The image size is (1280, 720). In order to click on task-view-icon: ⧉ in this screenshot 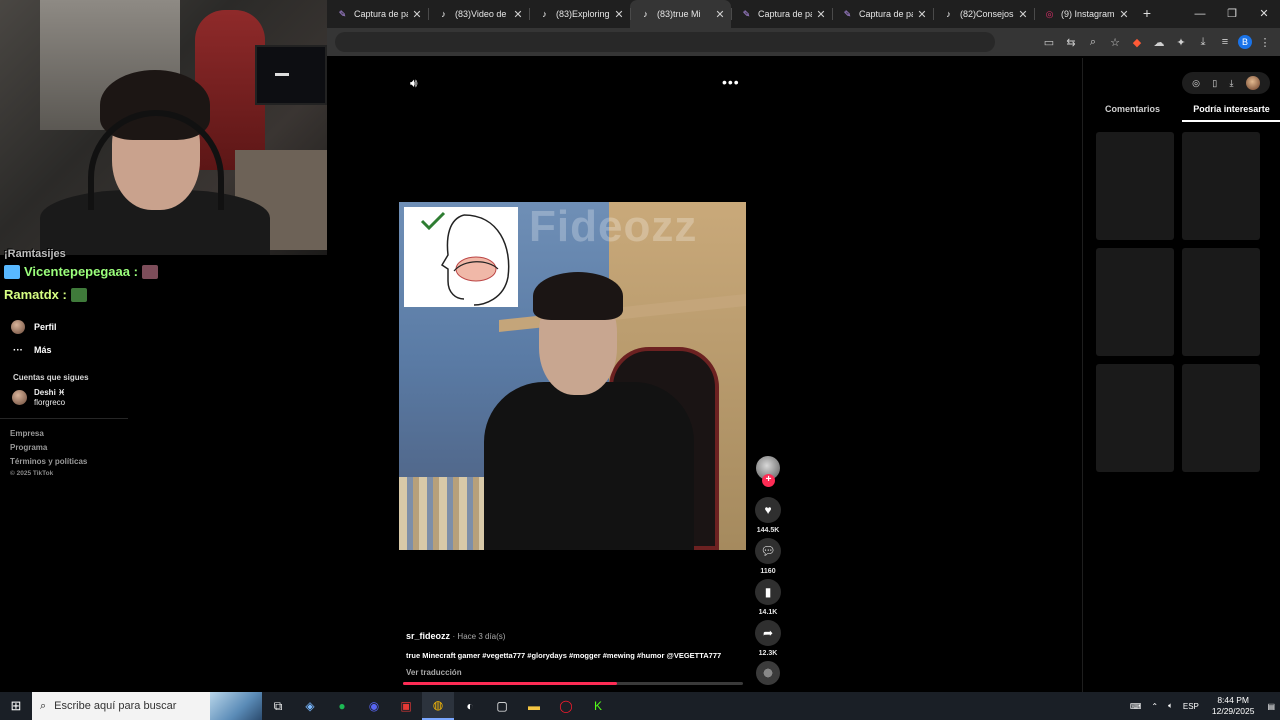, I will do `click(278, 706)`.